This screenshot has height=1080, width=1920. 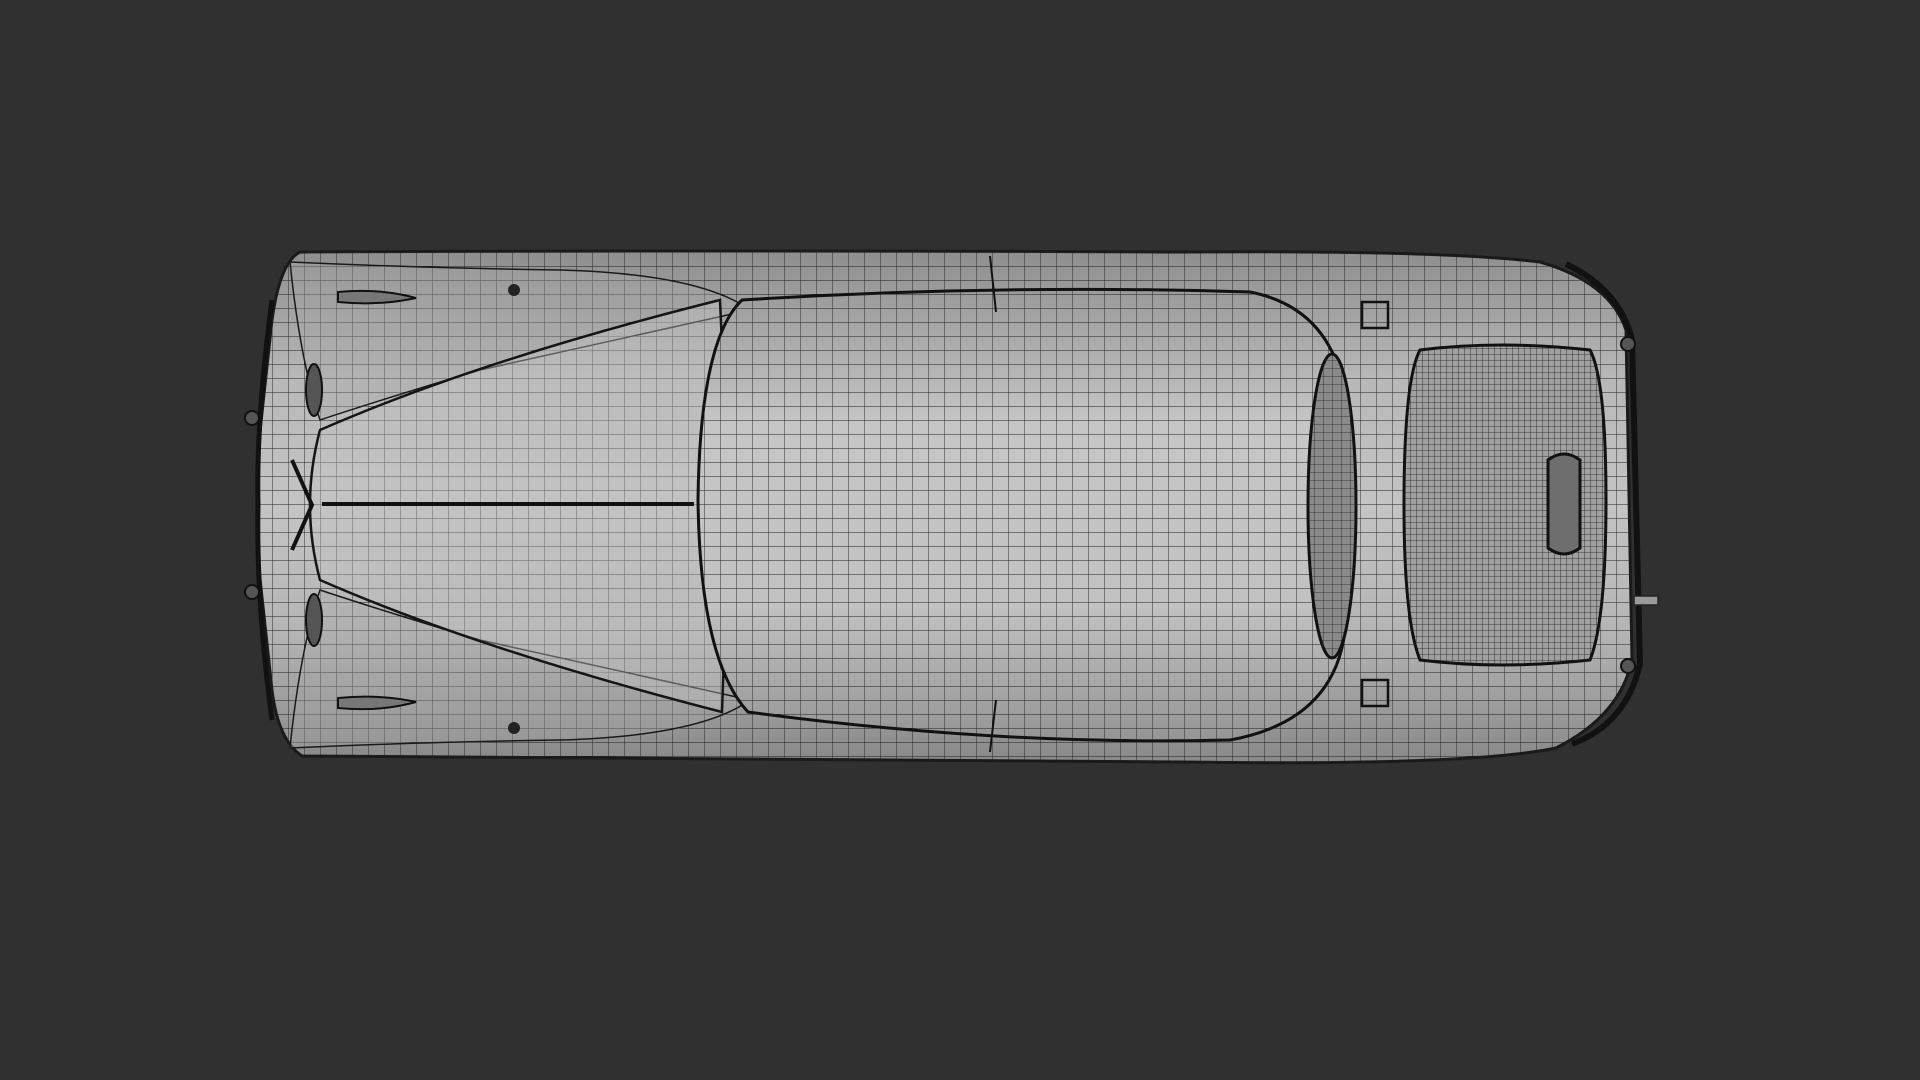 I want to click on rear-bumper-guard-top, so click(x=1628, y=344).